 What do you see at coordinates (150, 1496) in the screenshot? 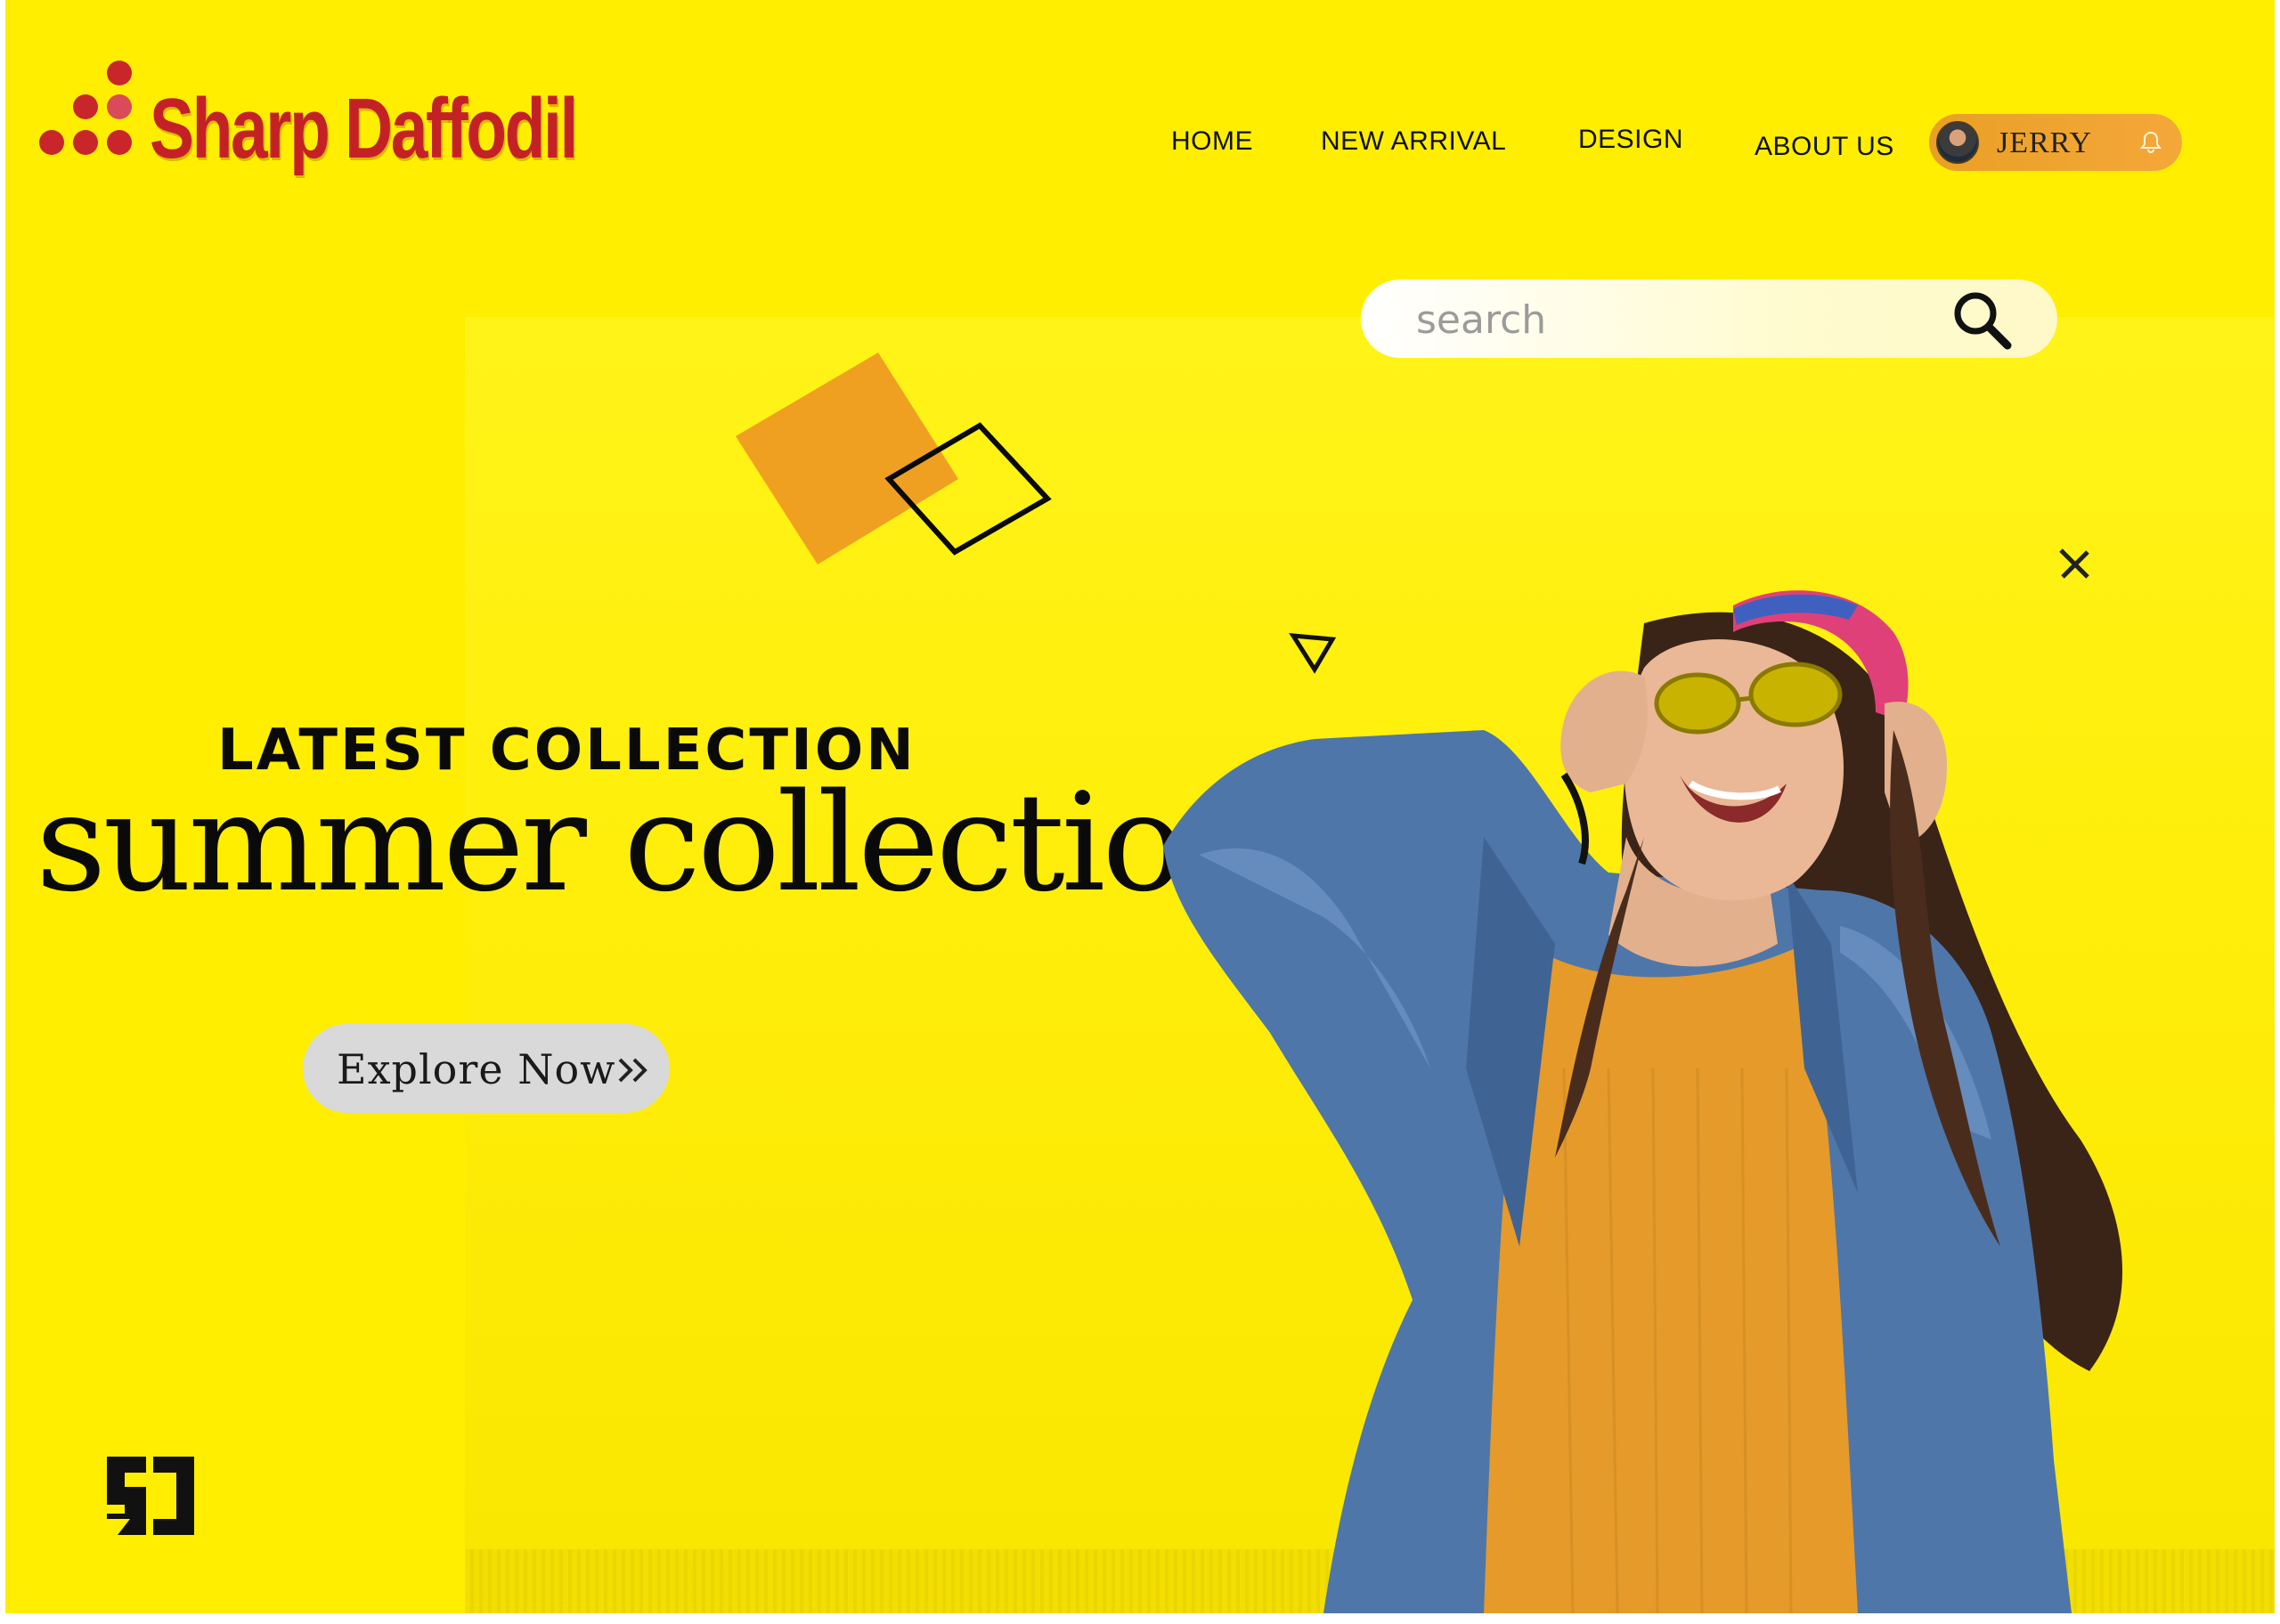
I see `footer-logo-icon` at bounding box center [150, 1496].